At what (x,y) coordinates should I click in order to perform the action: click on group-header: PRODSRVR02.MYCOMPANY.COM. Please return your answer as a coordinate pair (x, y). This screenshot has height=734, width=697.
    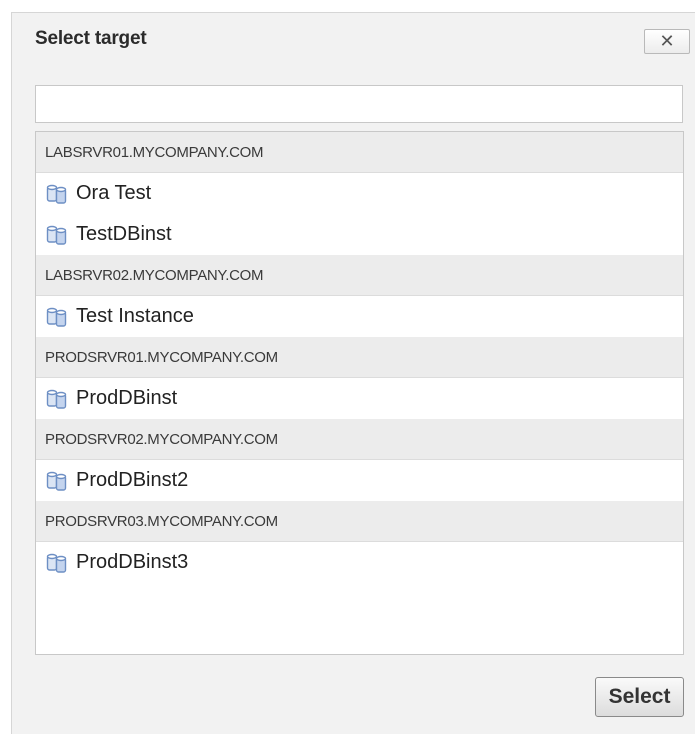
    Looking at the image, I should click on (359, 439).